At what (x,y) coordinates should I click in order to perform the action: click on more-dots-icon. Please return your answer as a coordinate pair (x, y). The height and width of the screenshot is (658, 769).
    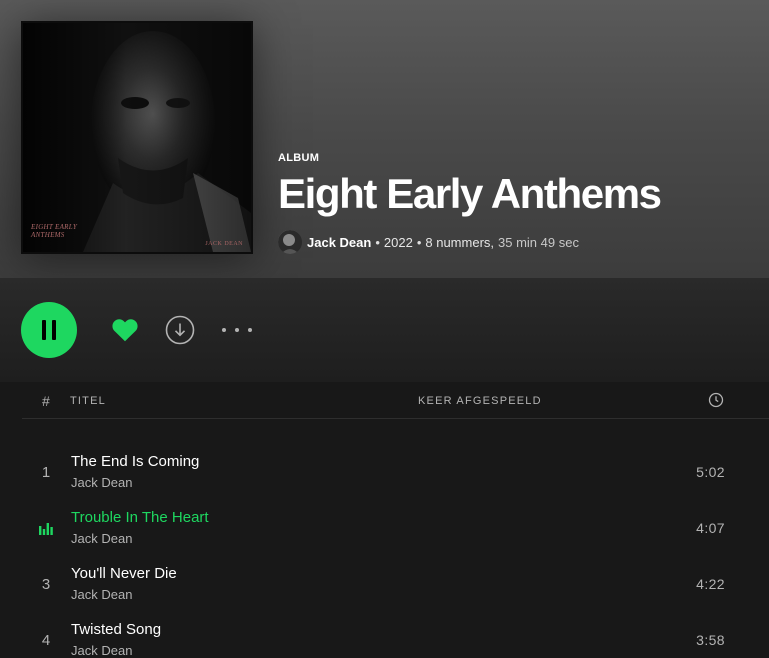
    Looking at the image, I should click on (224, 330).